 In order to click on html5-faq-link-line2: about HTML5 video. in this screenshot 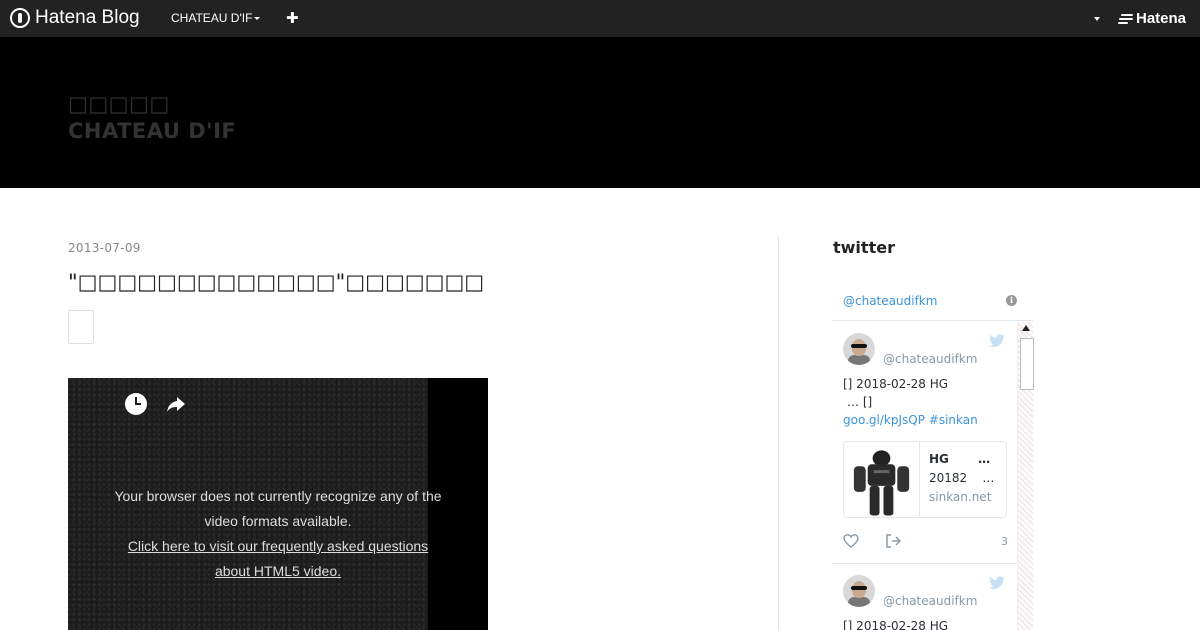, I will do `click(278, 571)`.